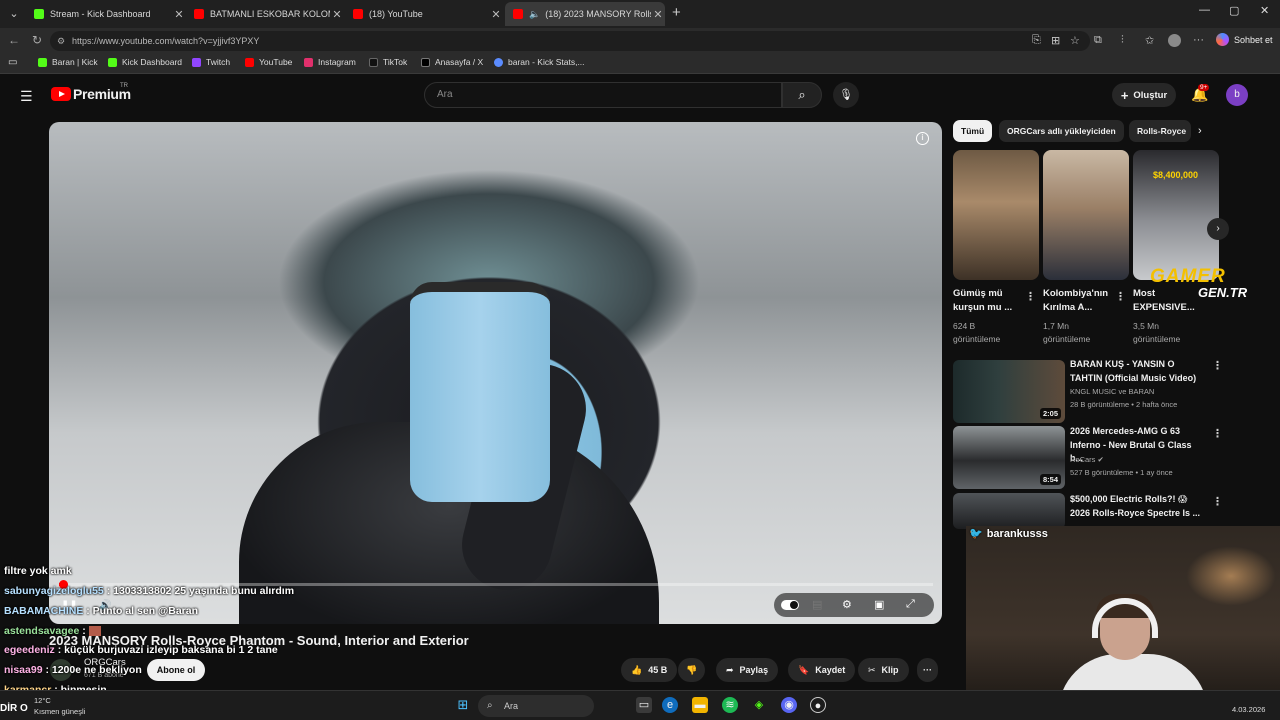 This screenshot has height=720, width=1280. What do you see at coordinates (1160, 131) in the screenshot?
I see `chip-rolls-royce: Rolls-Royce` at bounding box center [1160, 131].